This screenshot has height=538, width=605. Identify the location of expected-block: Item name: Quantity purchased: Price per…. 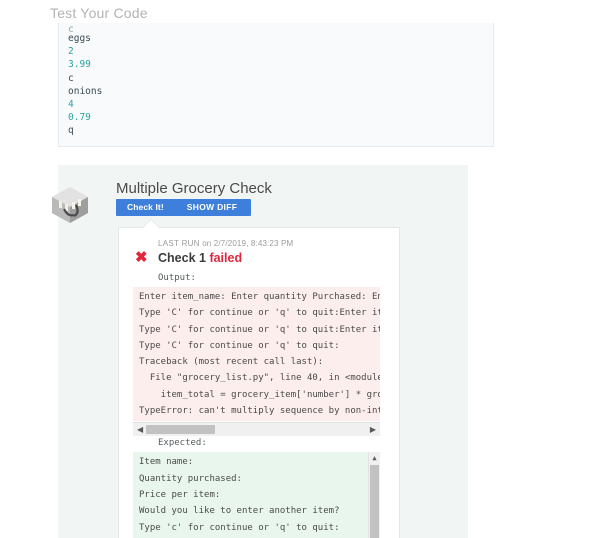
(256, 495).